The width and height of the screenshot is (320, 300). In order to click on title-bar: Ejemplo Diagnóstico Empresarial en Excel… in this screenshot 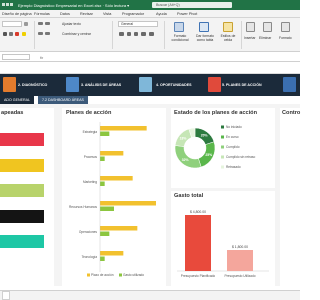, I will do `click(150, 5)`.